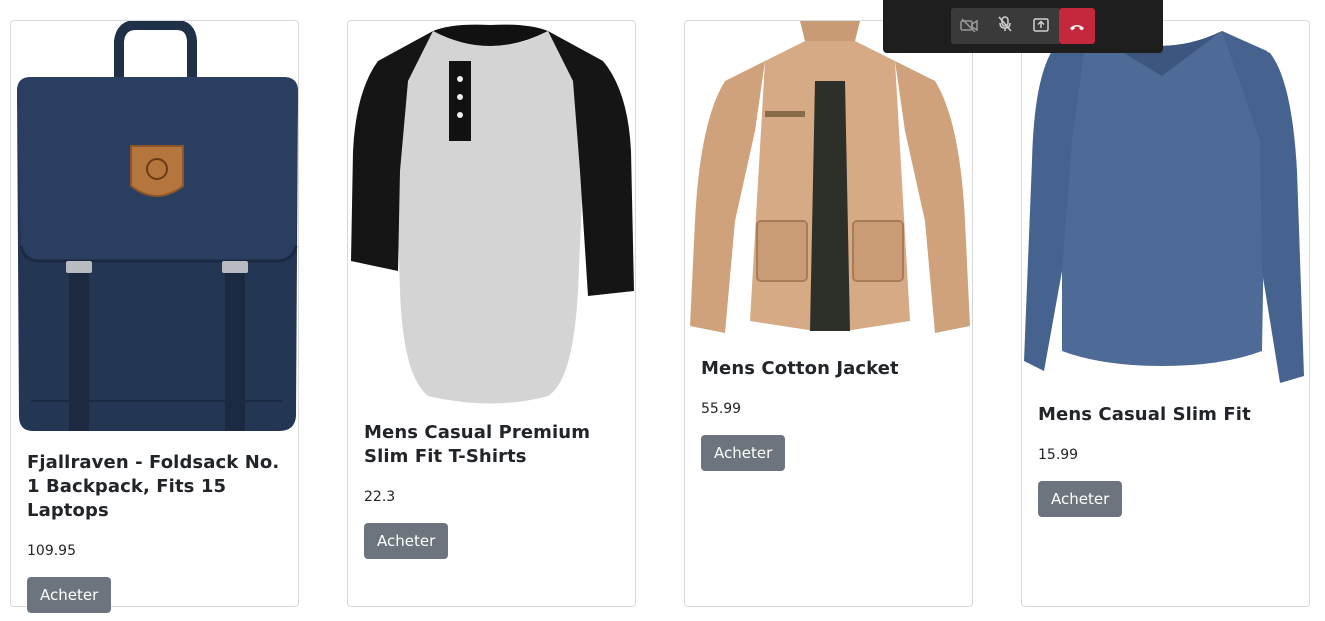 The image size is (1325, 621). What do you see at coordinates (1058, 455) in the screenshot?
I see `product-price: 15.99` at bounding box center [1058, 455].